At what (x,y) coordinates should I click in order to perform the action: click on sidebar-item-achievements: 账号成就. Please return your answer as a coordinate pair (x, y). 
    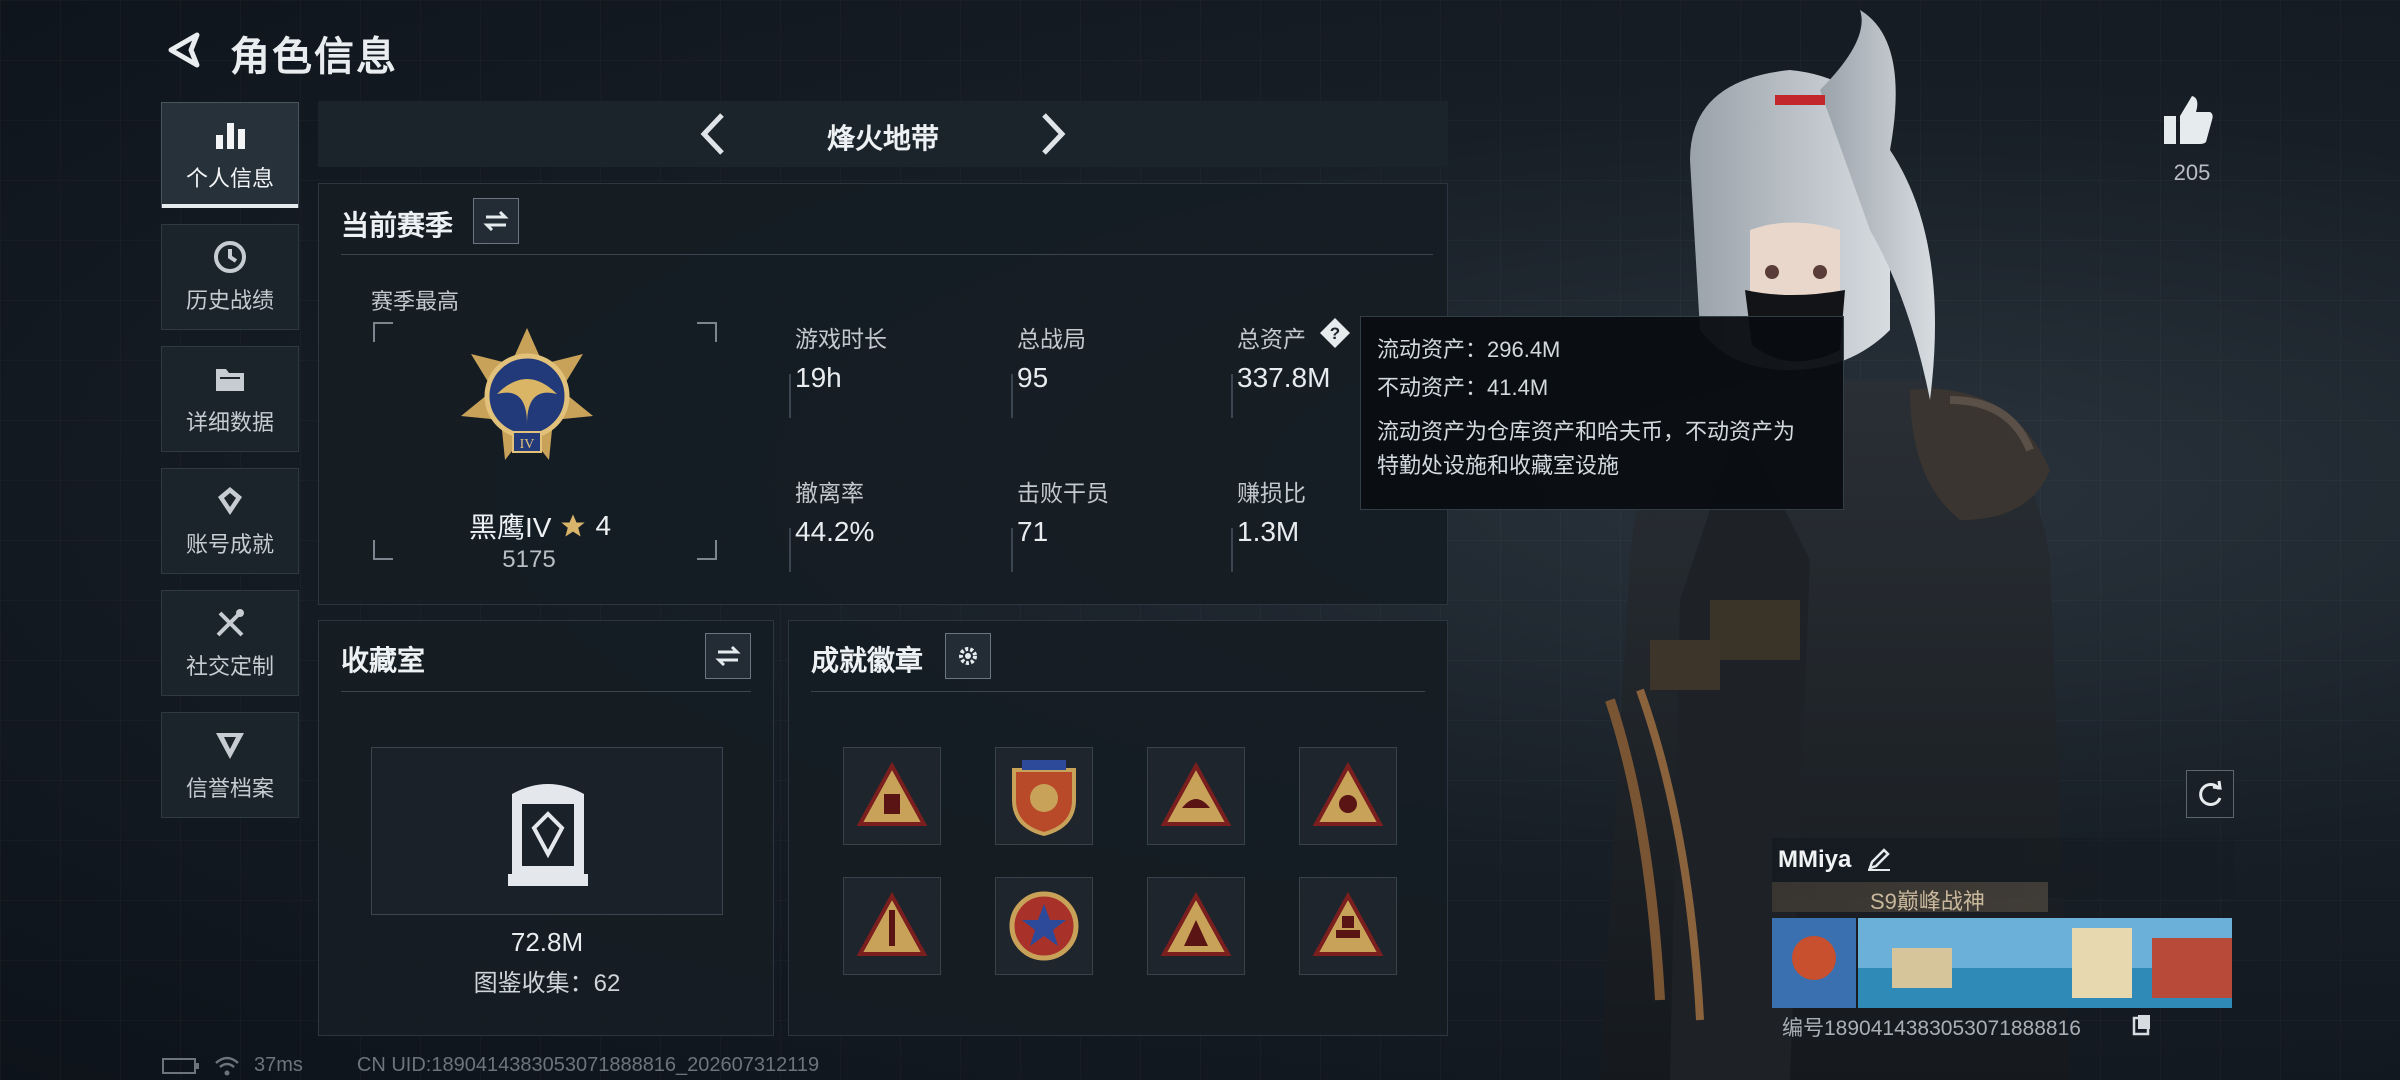
    Looking at the image, I should click on (230, 521).